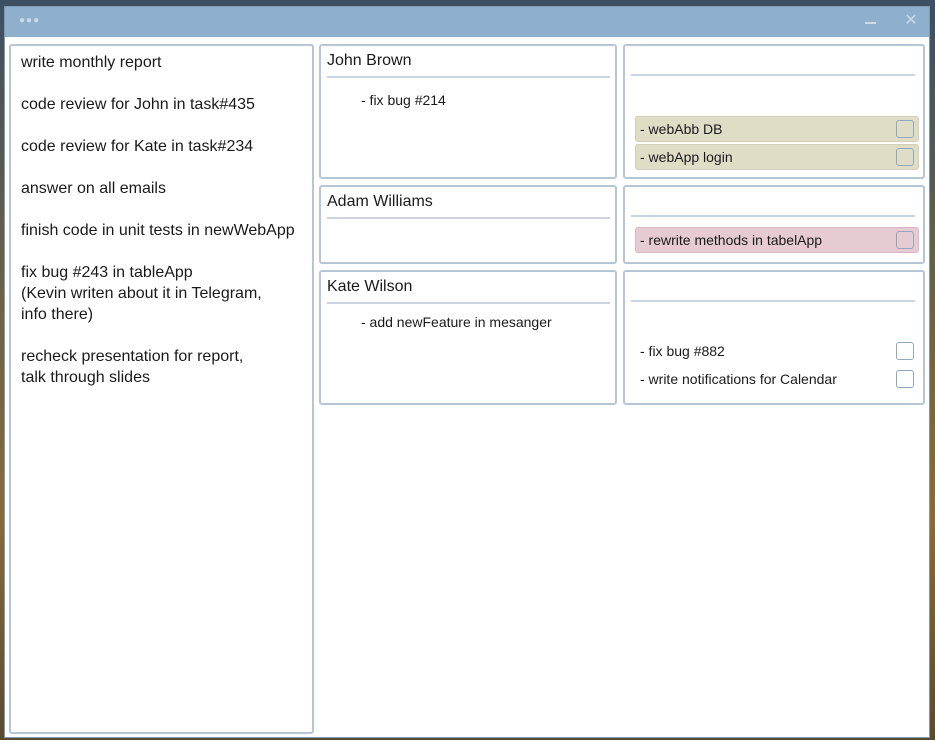 This screenshot has width=935, height=740. I want to click on task-row: - write notifications for Calendar, so click(777, 379).